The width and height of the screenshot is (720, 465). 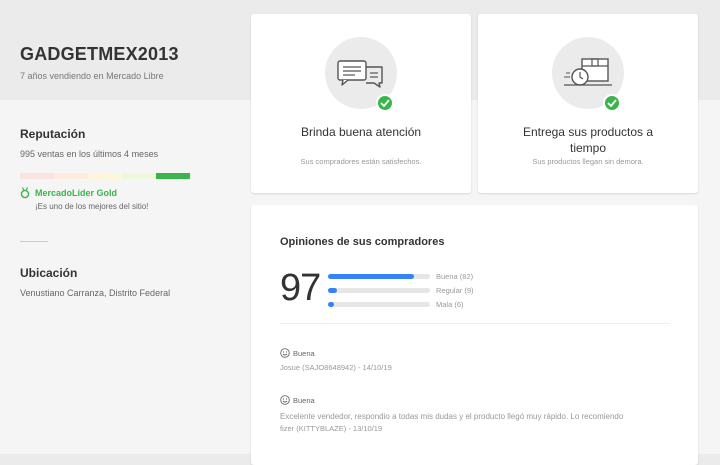 I want to click on seller-name: GADGETMEX2013, so click(x=99, y=54).